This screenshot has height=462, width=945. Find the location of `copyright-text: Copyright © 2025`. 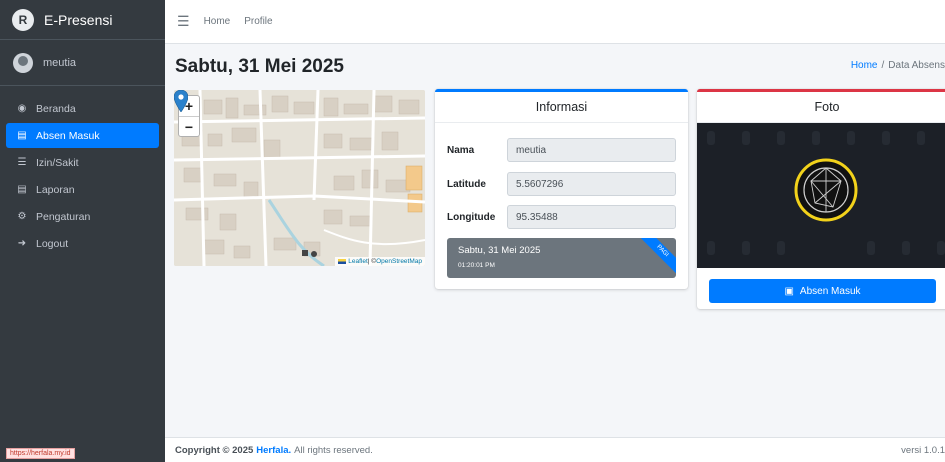

copyright-text: Copyright © 2025 is located at coordinates (214, 450).